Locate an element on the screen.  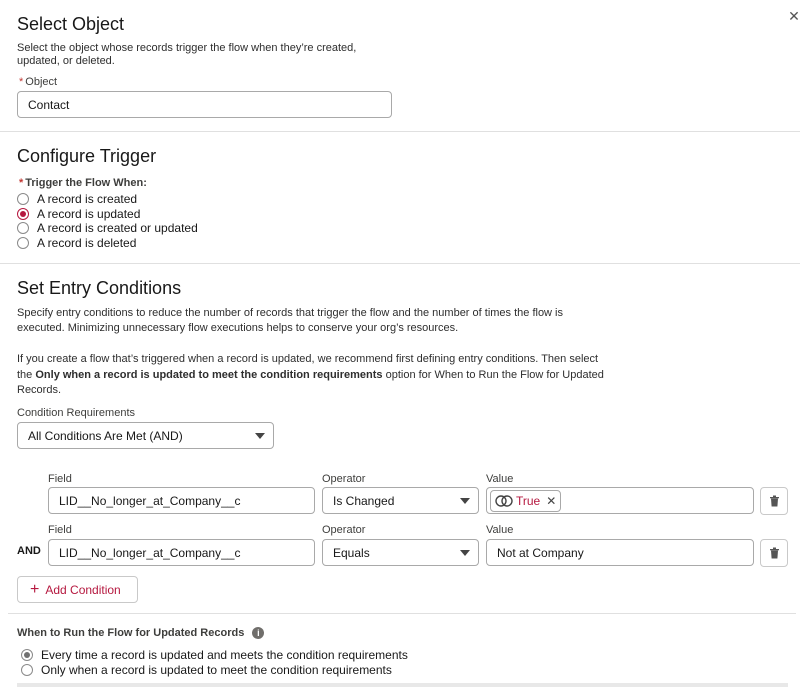
close-icon: ✕ is located at coordinates (793, 16).